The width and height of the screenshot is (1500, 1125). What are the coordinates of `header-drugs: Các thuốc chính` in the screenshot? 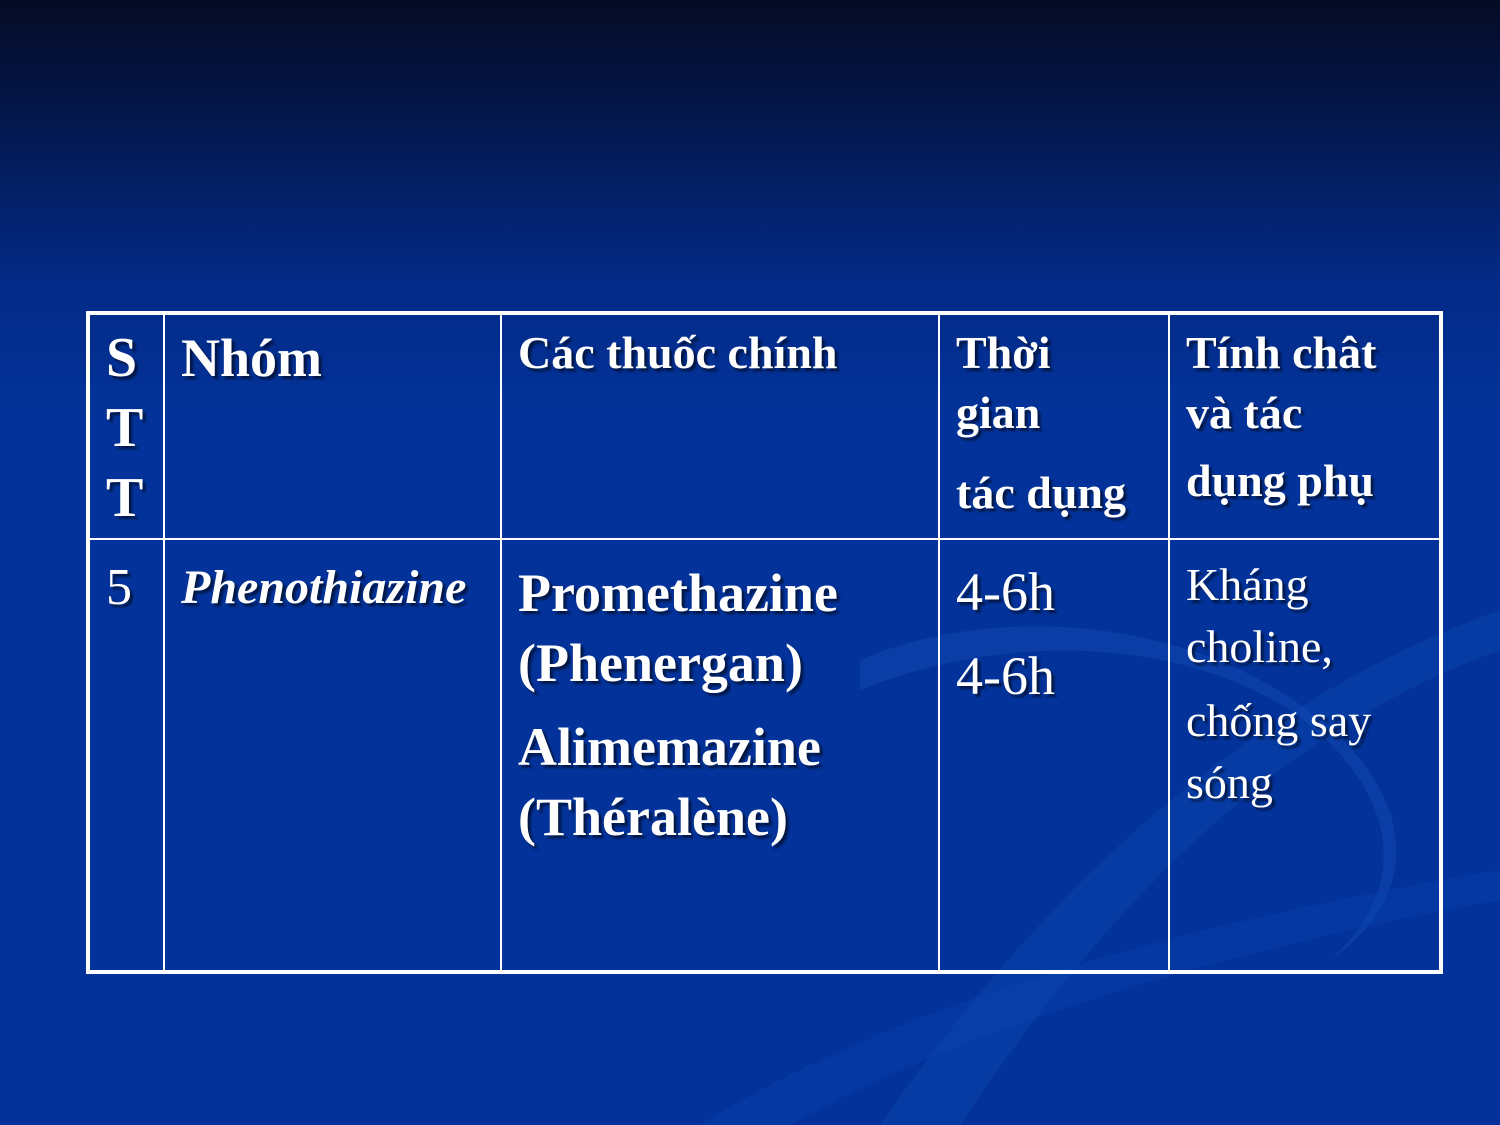 It's located at (720, 426).